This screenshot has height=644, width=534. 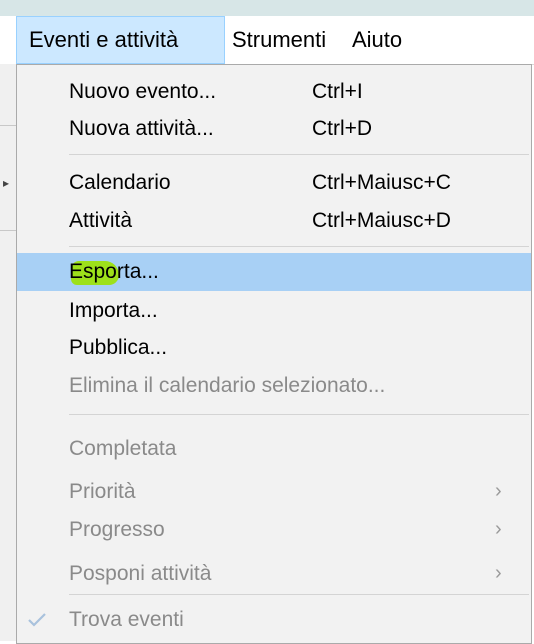 I want to click on menu-item-postpone-task: Posponi attività ›, so click(x=274, y=573).